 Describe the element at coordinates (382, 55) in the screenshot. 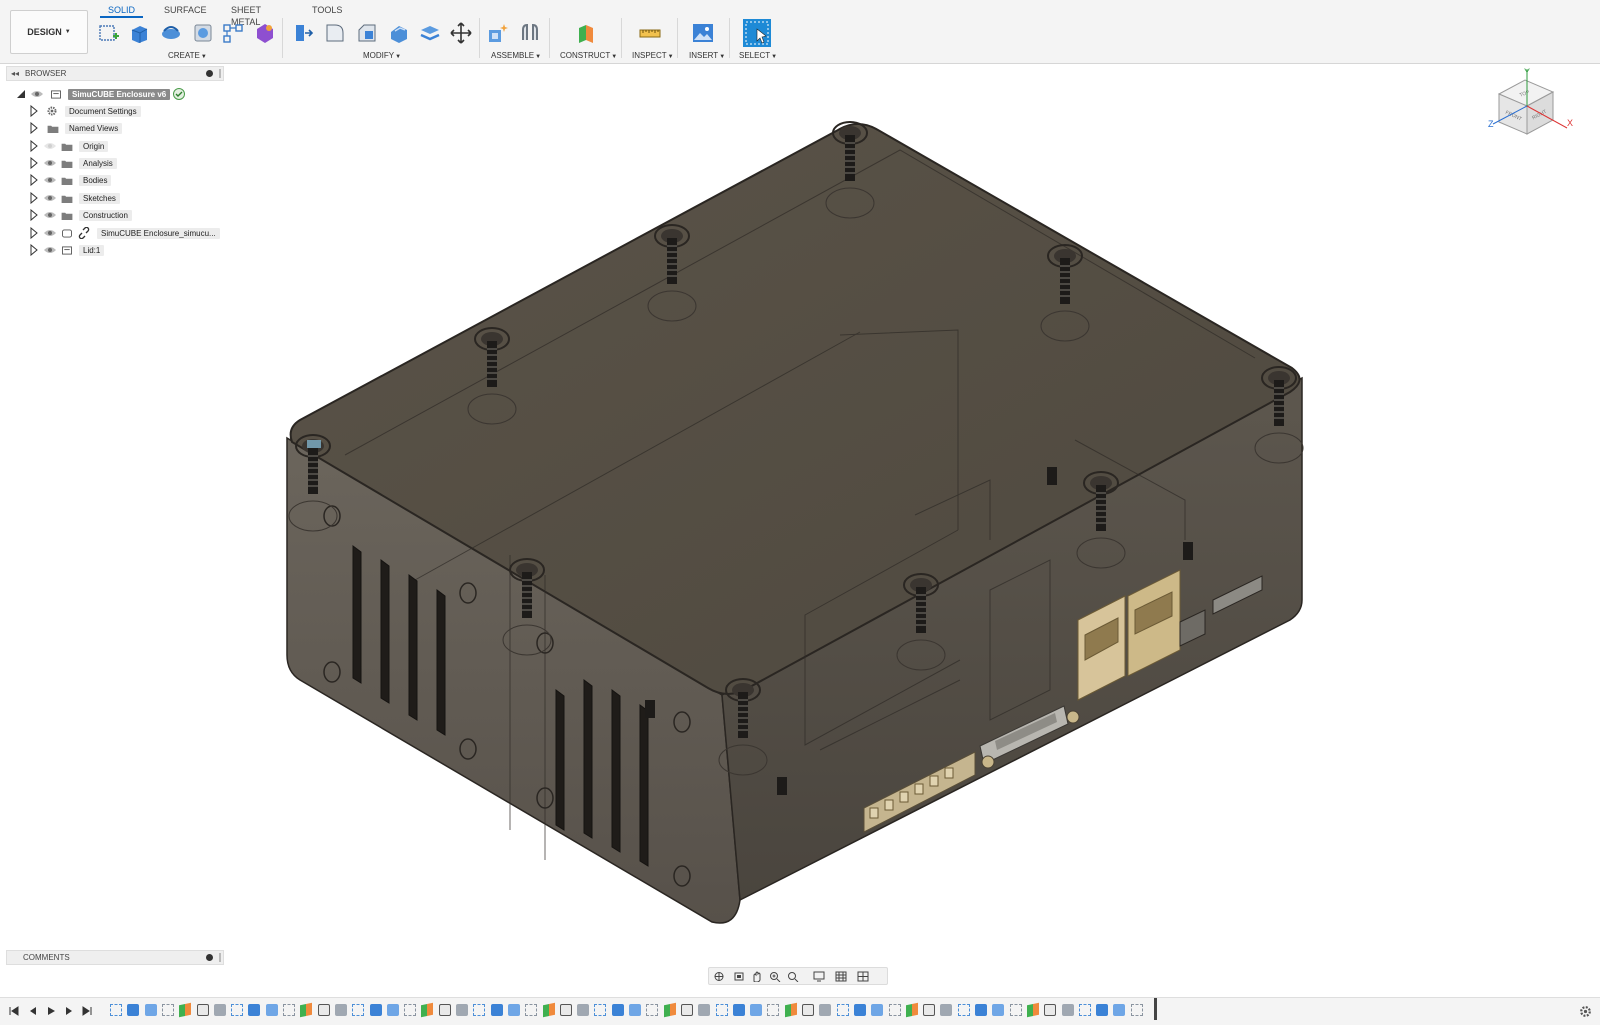

I see `modify-menu: MODIFY▼` at that location.